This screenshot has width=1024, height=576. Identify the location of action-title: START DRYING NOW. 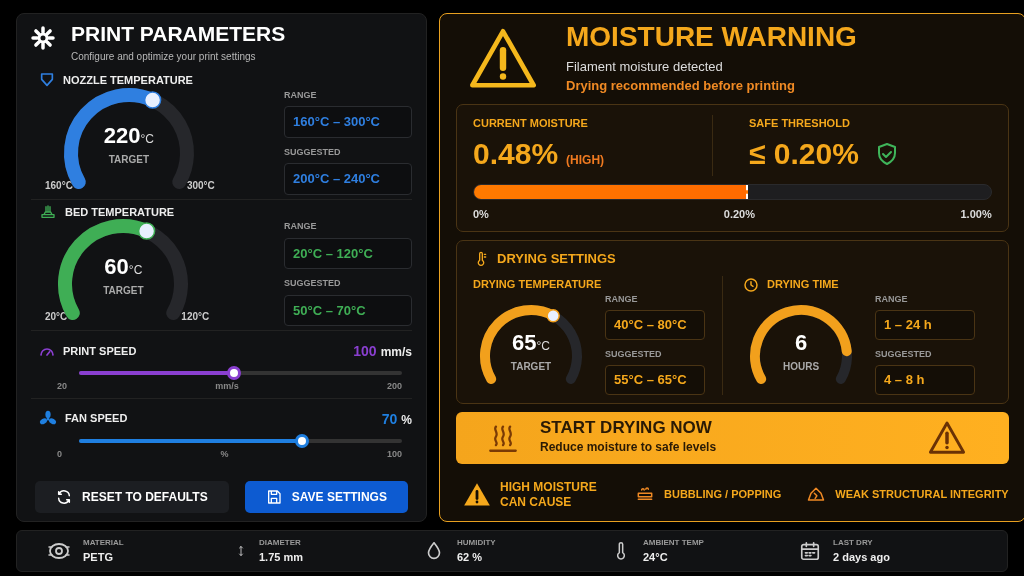
(626, 429).